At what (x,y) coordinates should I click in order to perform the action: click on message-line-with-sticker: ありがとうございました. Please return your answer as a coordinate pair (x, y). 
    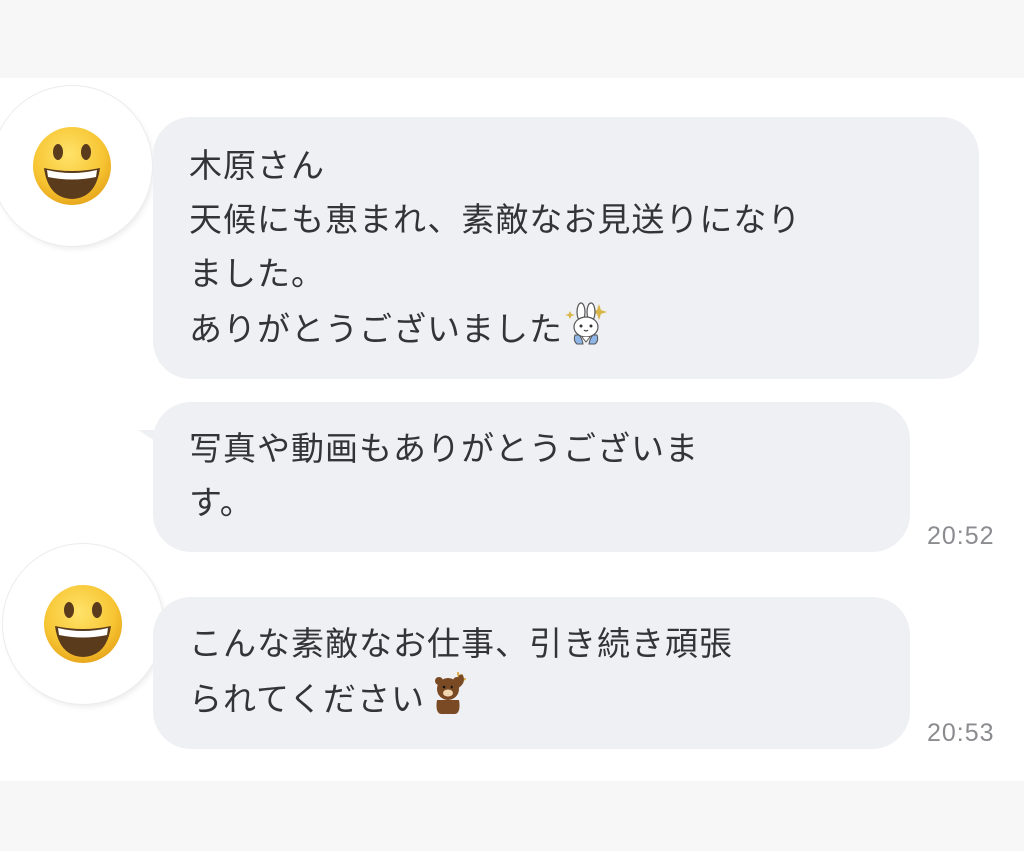
    Looking at the image, I should click on (564, 331).